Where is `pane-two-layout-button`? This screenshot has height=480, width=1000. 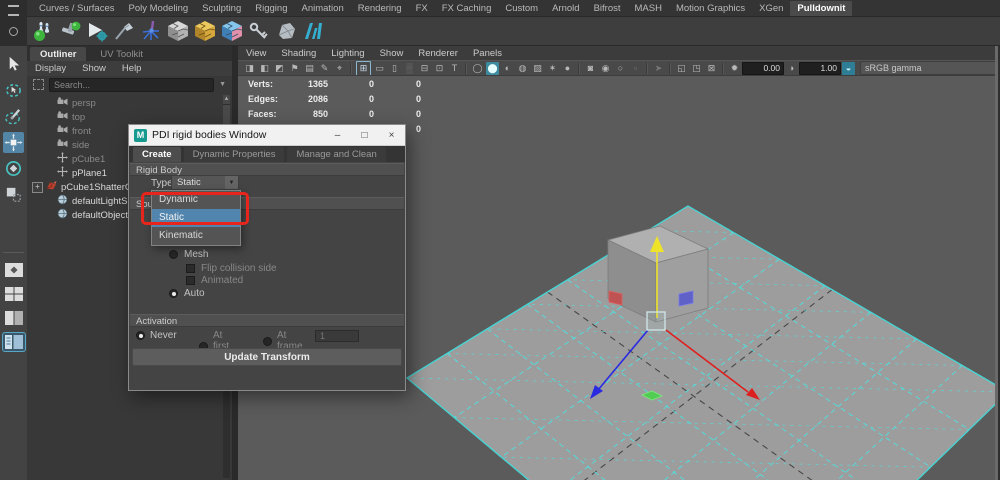 pane-two-layout-button is located at coordinates (14, 318).